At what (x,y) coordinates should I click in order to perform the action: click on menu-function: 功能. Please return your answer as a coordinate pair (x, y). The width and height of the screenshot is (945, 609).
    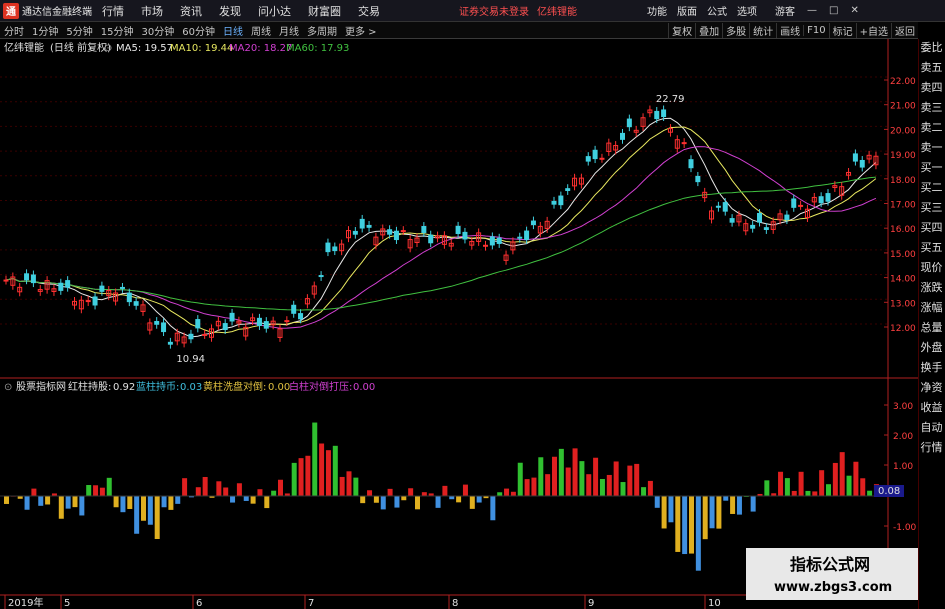
    Looking at the image, I should click on (657, 10).